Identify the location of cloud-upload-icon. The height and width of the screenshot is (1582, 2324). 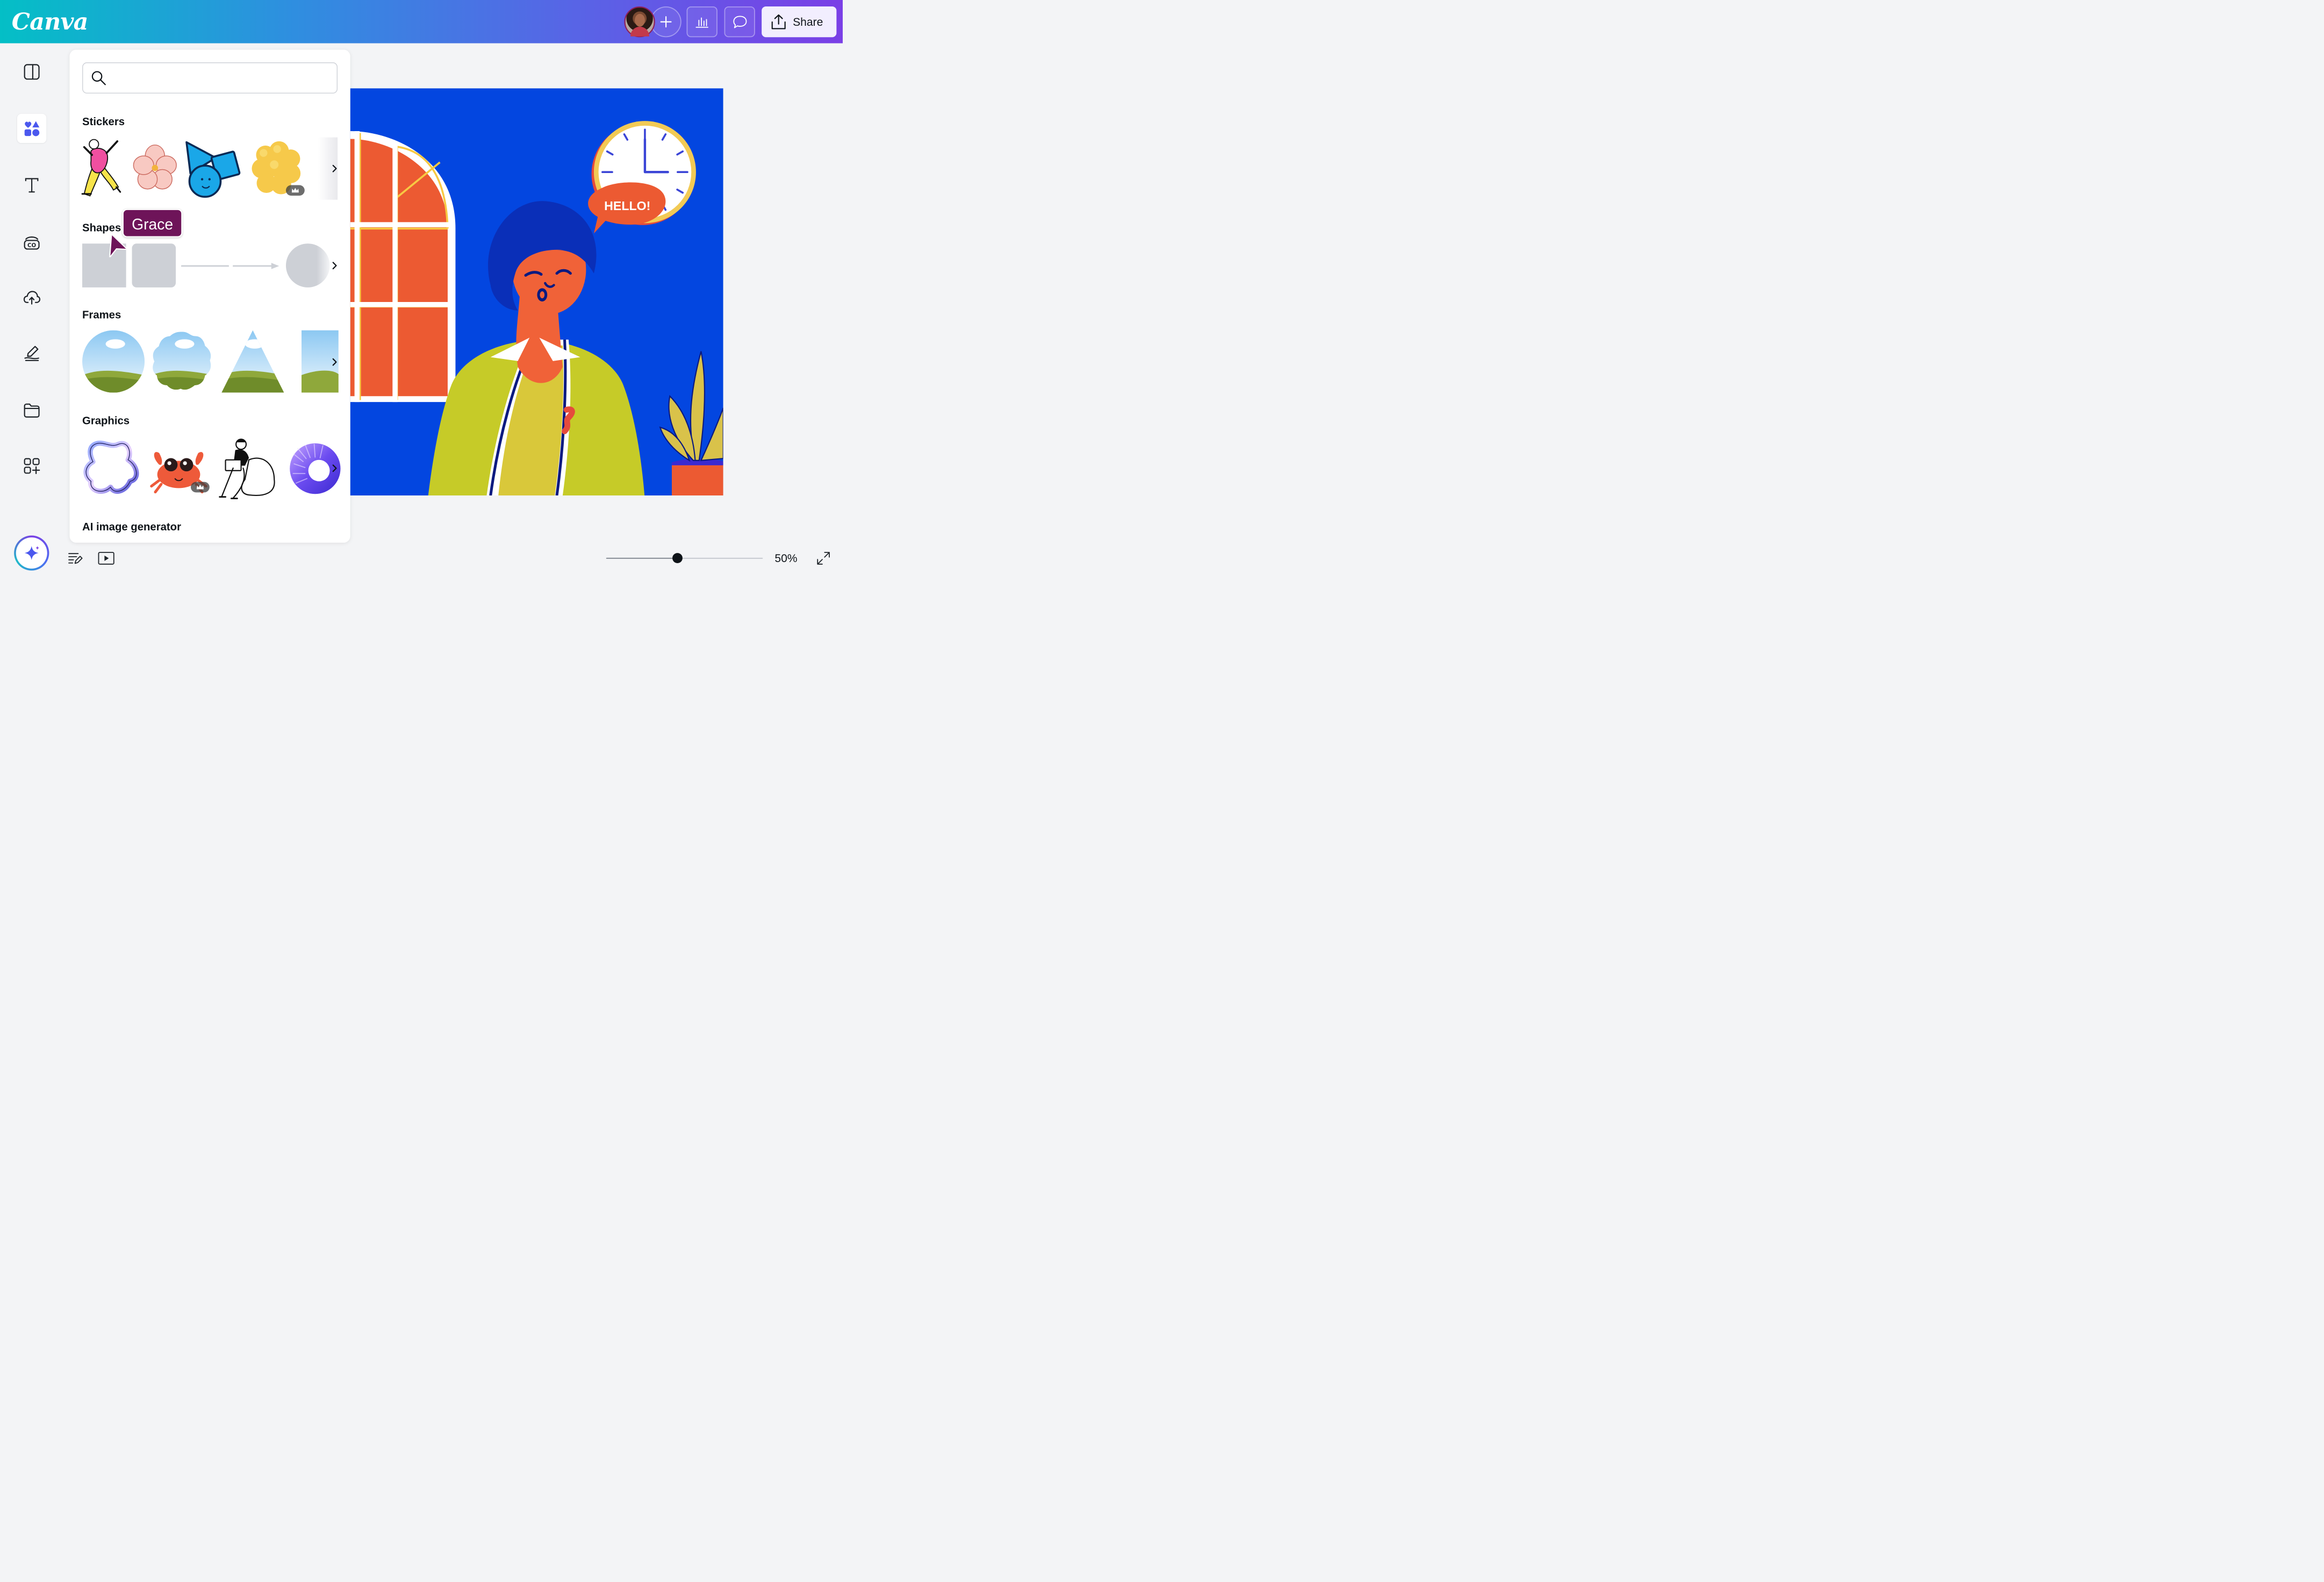
(32, 298).